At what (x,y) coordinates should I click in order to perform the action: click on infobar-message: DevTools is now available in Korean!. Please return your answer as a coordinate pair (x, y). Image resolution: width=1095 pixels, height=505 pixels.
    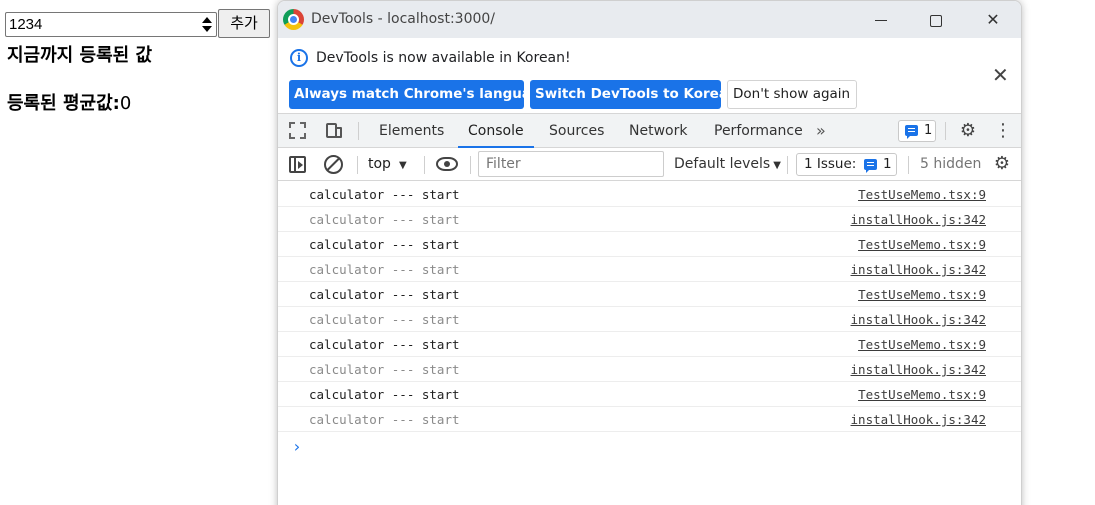
    Looking at the image, I should click on (443, 58).